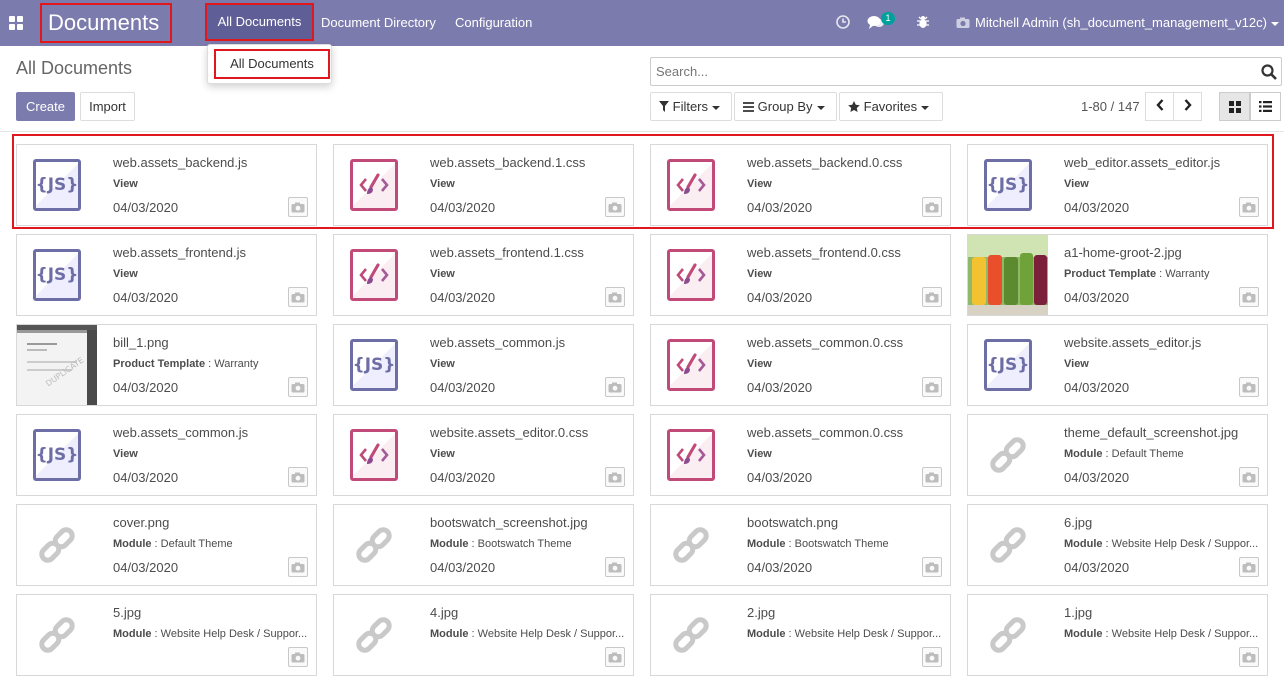 The width and height of the screenshot is (1284, 676). What do you see at coordinates (259, 22) in the screenshot?
I see `menu-all-documents: All Documents` at bounding box center [259, 22].